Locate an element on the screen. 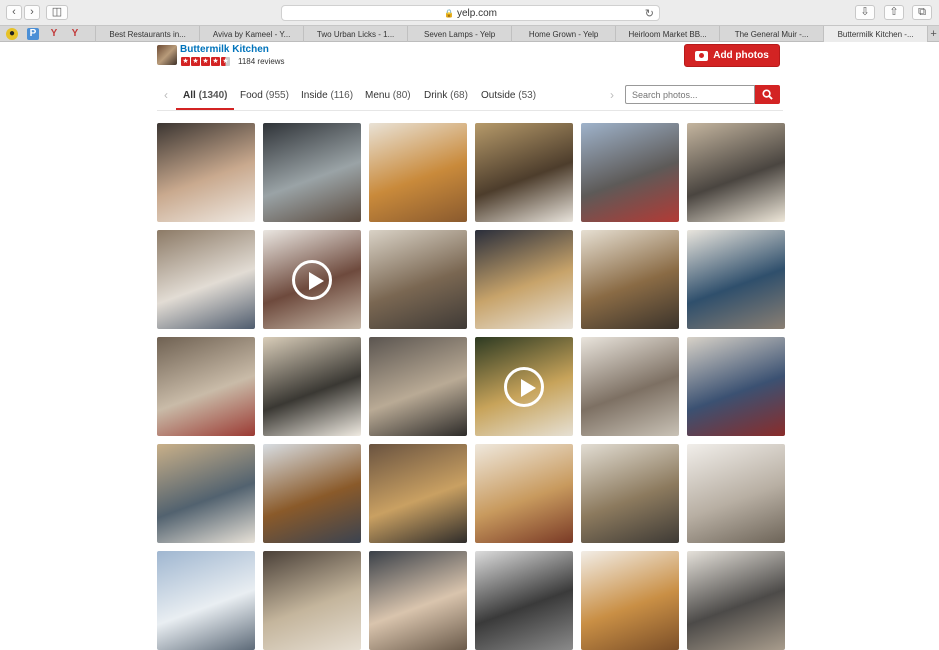 Image resolution: width=939 pixels, height=650 pixels. search-icon is located at coordinates (767, 94).